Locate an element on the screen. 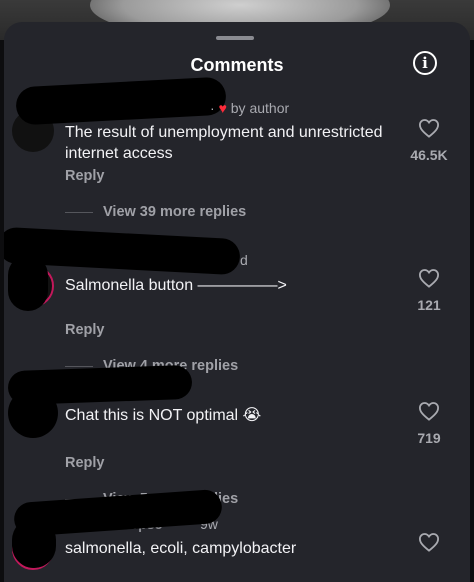  comment-text: salmonella, ecoli, campylobacter is located at coordinates (181, 548).